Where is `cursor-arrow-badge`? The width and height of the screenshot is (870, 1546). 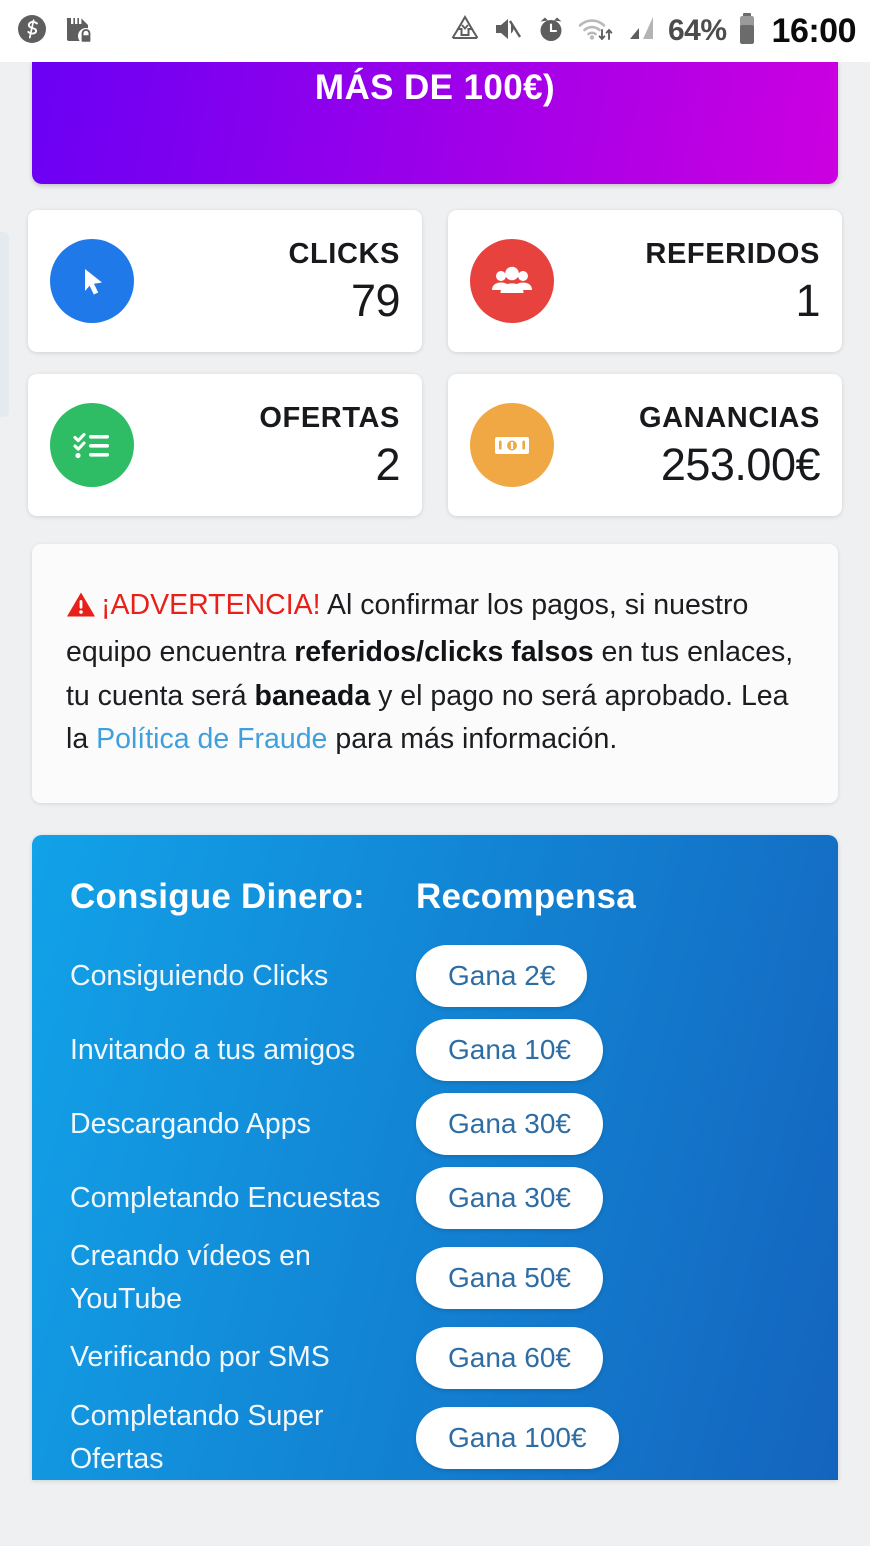 cursor-arrow-badge is located at coordinates (92, 281).